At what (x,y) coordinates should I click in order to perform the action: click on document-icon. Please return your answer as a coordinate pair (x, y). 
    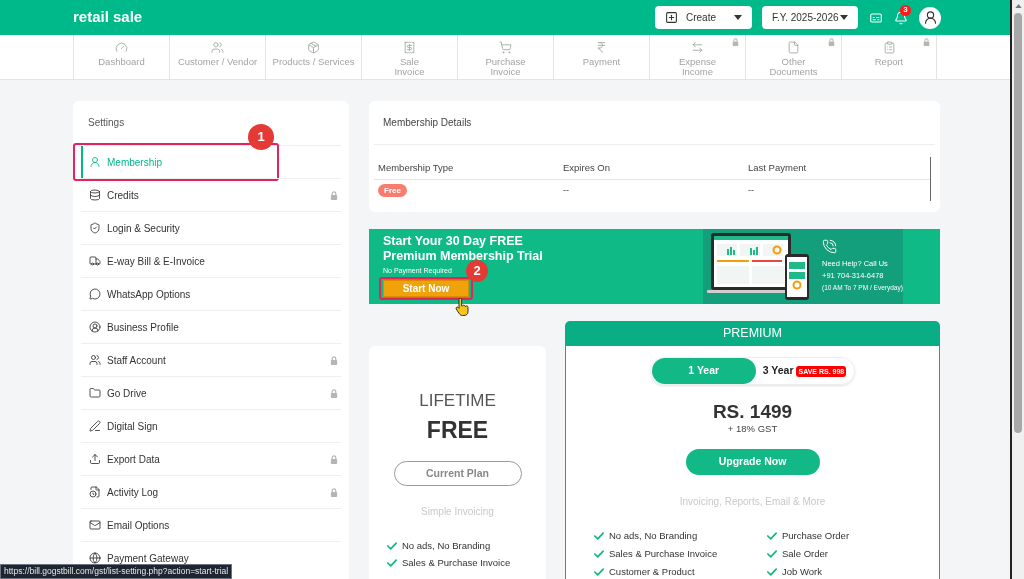
    Looking at the image, I should click on (793, 47).